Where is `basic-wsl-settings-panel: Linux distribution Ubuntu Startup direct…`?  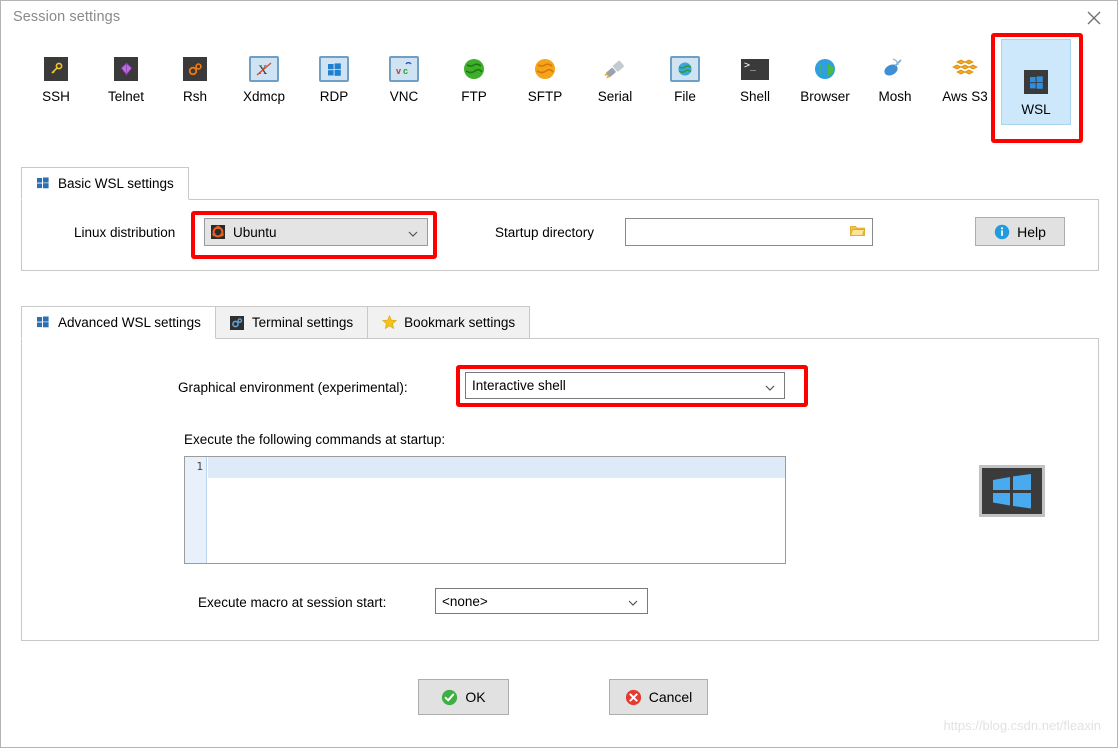 basic-wsl-settings-panel: Linux distribution Ubuntu Startup direct… is located at coordinates (560, 235).